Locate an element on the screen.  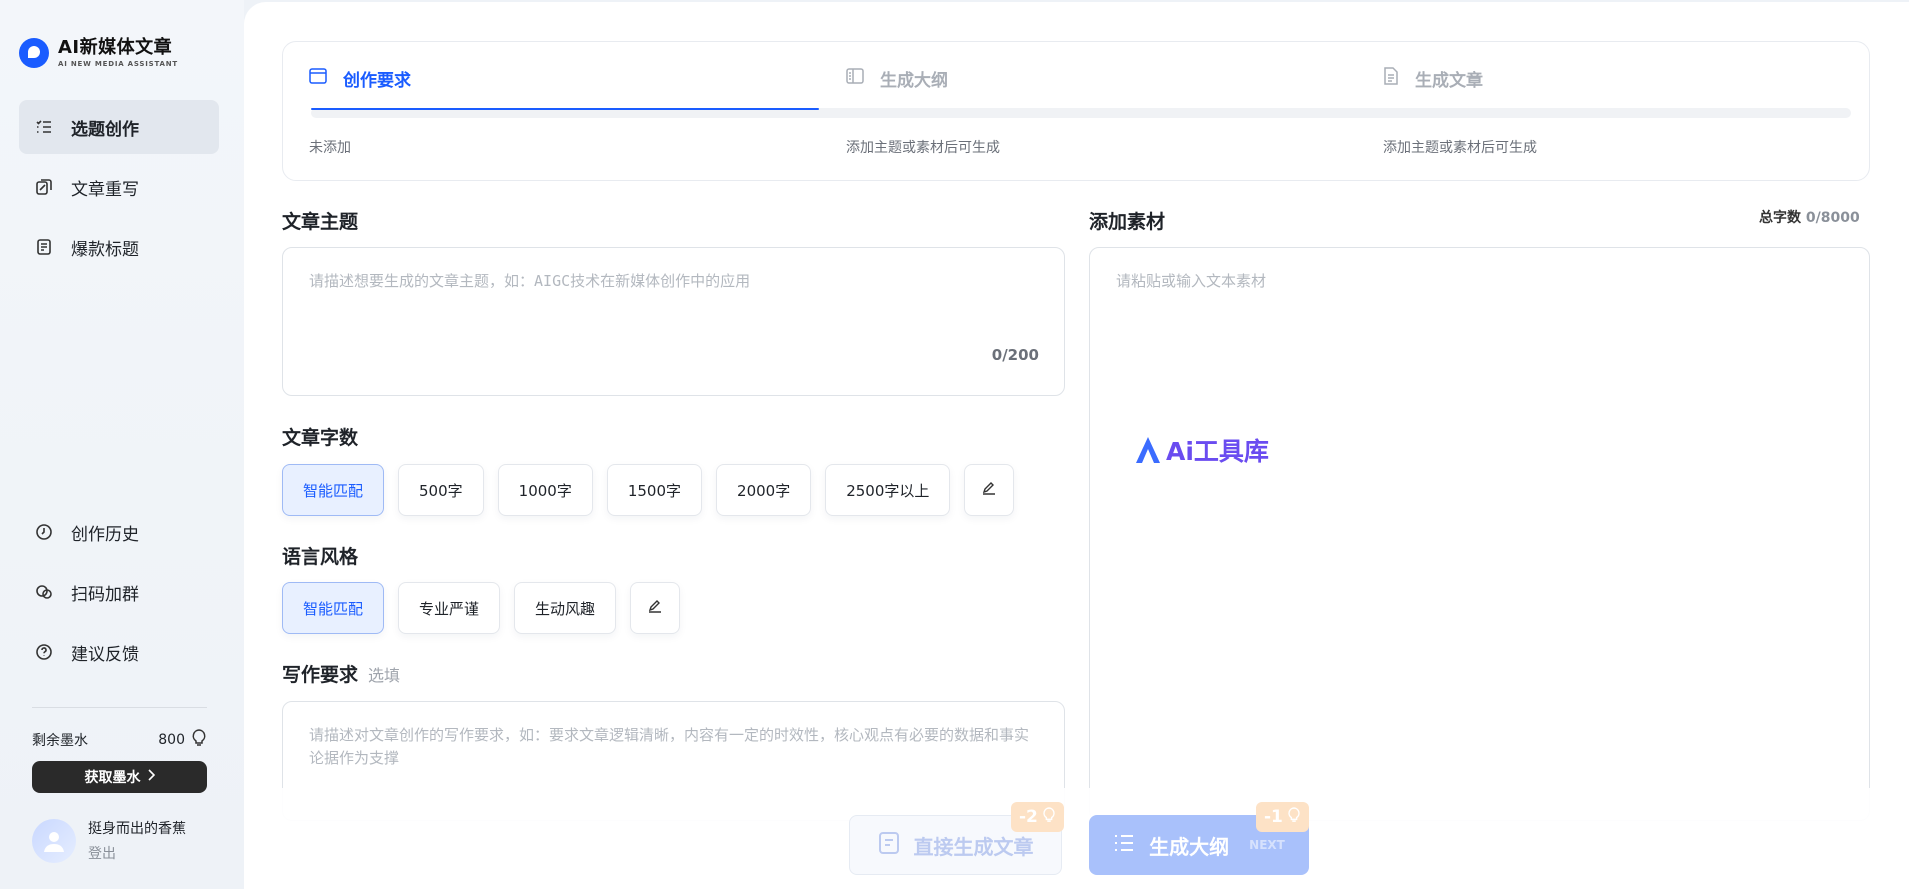
brand-subtitle: AI NEW MEDIA ASSISTANT is located at coordinates (118, 63).